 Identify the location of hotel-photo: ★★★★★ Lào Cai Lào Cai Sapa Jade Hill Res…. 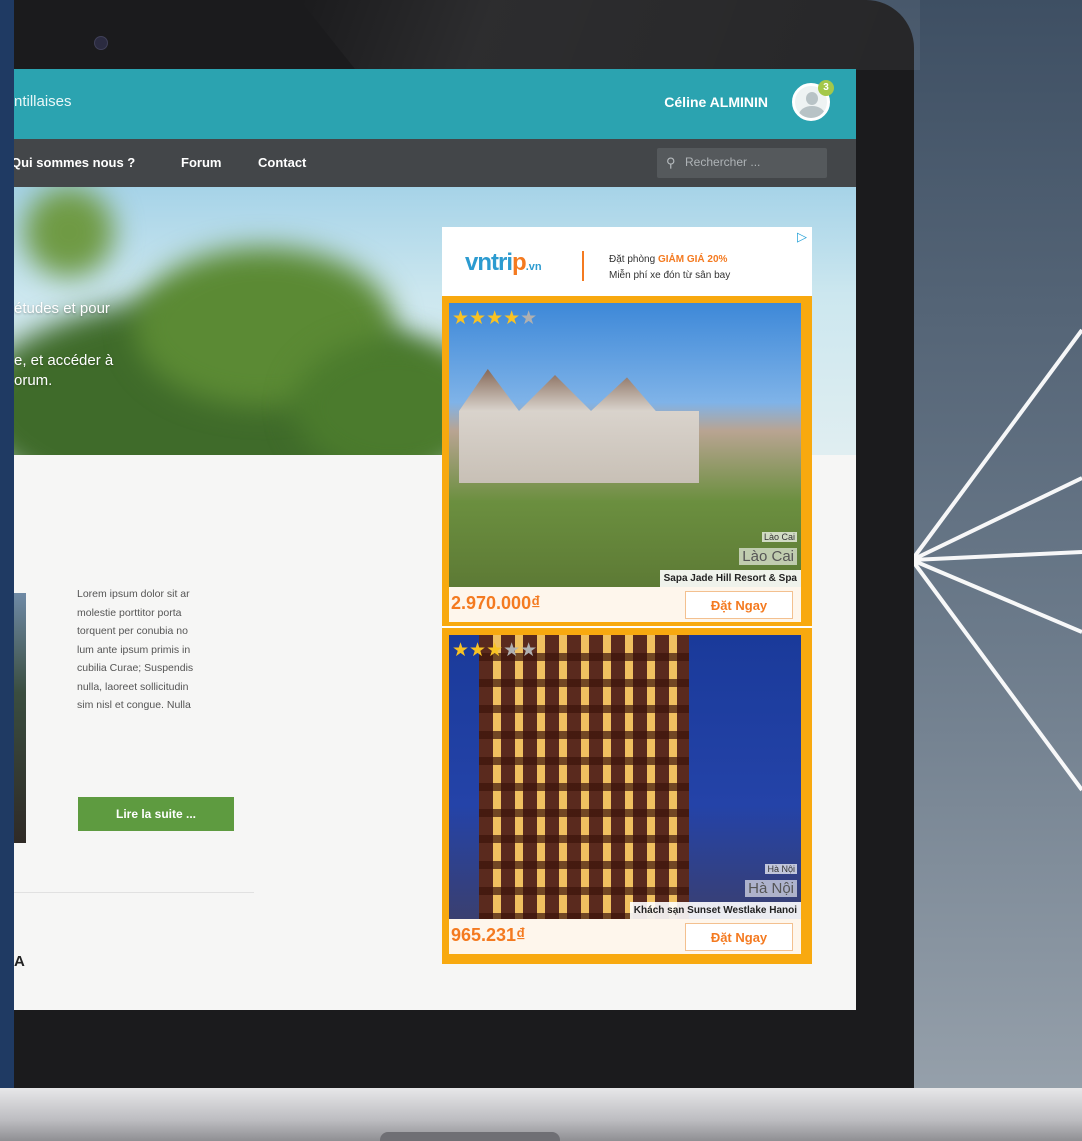
(625, 445).